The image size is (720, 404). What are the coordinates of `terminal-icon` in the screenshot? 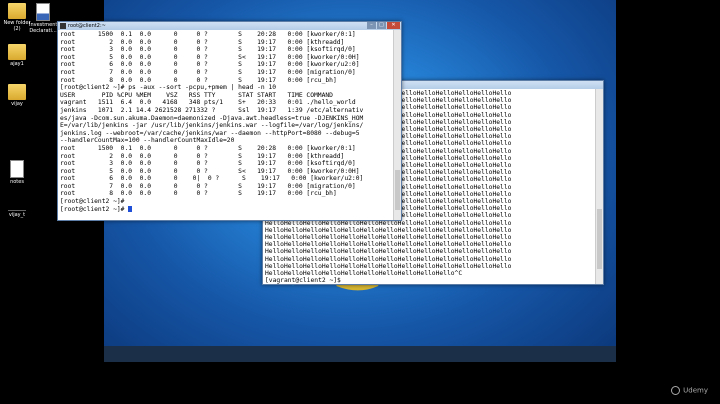 It's located at (63, 26).